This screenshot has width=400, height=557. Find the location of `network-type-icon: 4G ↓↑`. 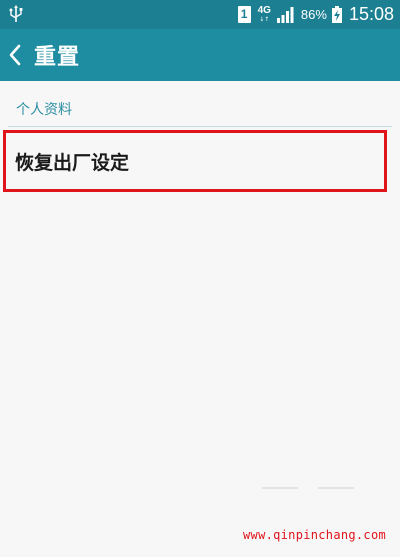

network-type-icon: 4G ↓↑ is located at coordinates (264, 14).